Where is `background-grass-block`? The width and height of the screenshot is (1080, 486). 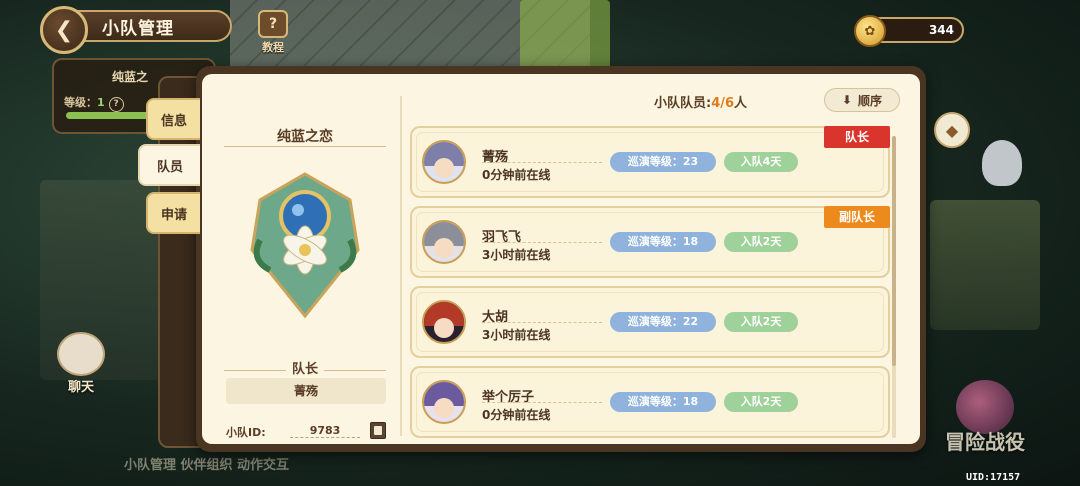
background-grass-block is located at coordinates (565, 35).